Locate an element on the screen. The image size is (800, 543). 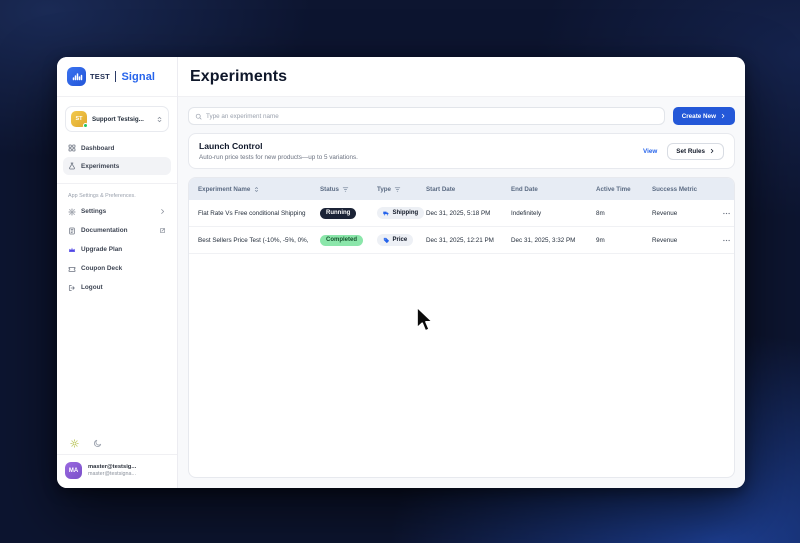
sidebar-item-experiments: Experiments is located at coordinates (117, 166).